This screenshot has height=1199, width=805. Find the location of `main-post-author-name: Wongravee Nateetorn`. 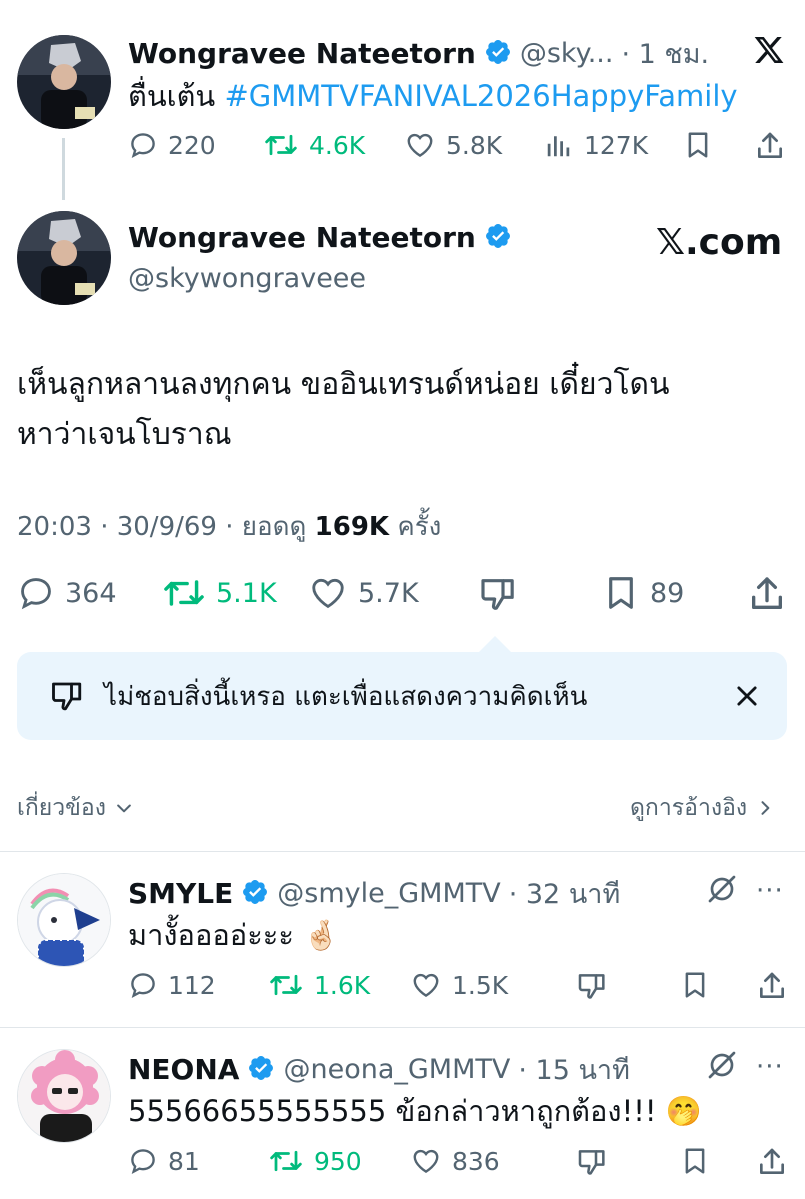

main-post-author-name: Wongravee Nateetorn is located at coordinates (302, 237).